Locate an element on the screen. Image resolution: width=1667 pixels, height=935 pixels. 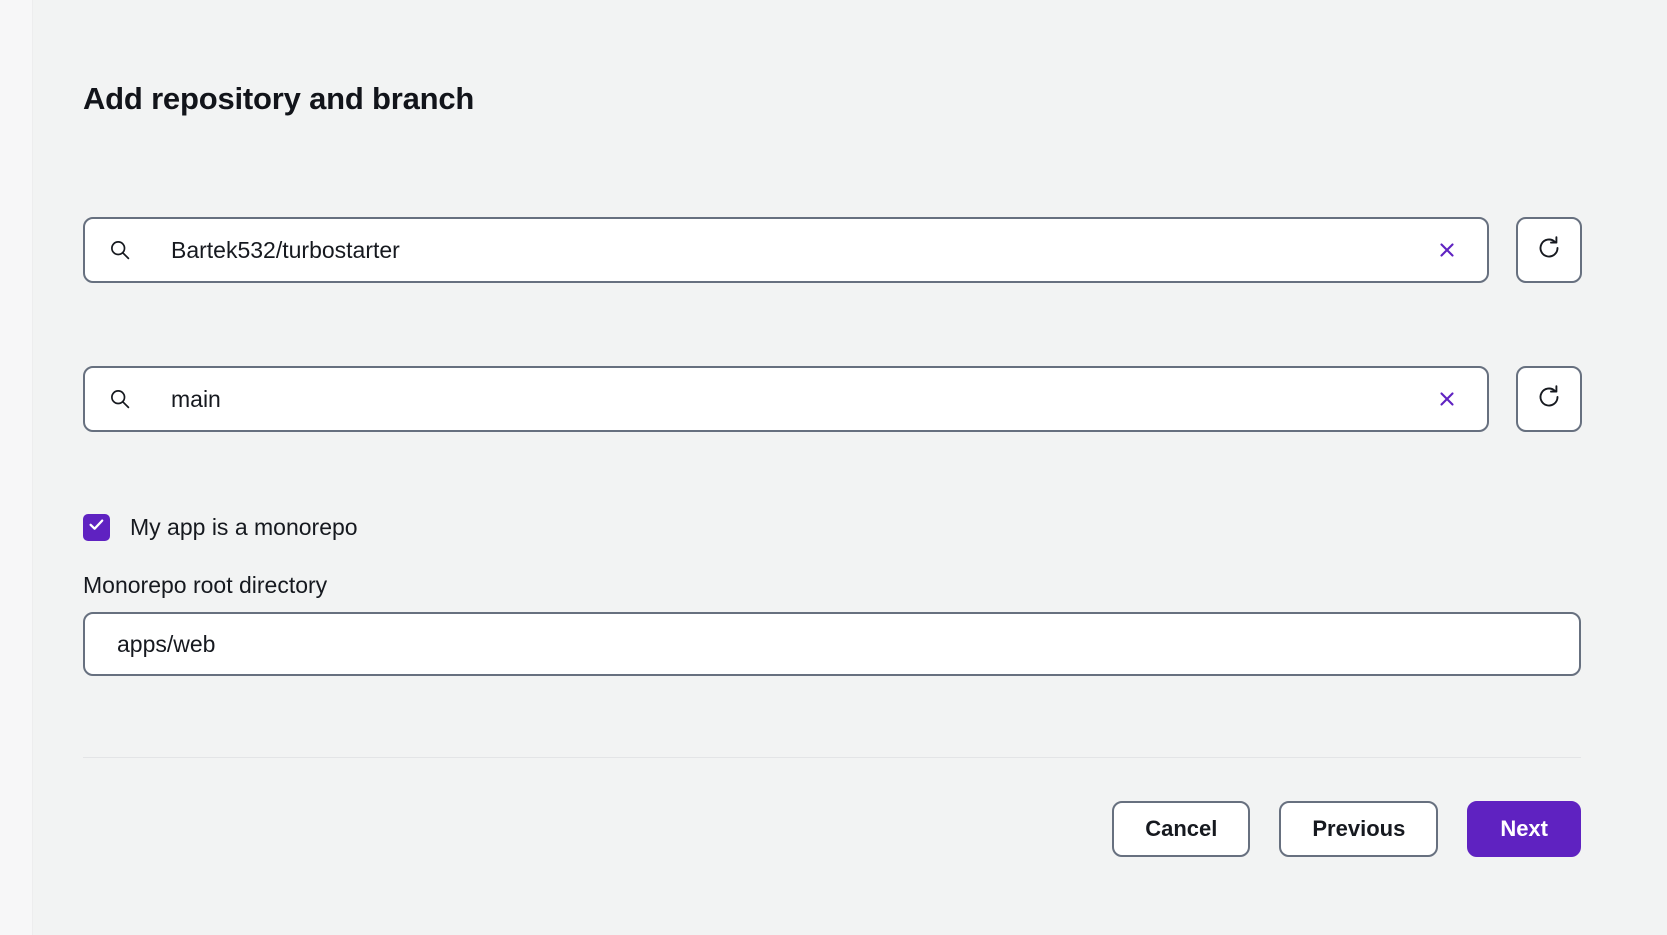
branch-row: main is located at coordinates (832, 399).